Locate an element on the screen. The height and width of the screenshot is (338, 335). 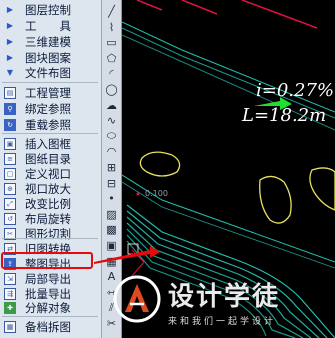
callout-arrow-icon is located at coordinates (127, 255).